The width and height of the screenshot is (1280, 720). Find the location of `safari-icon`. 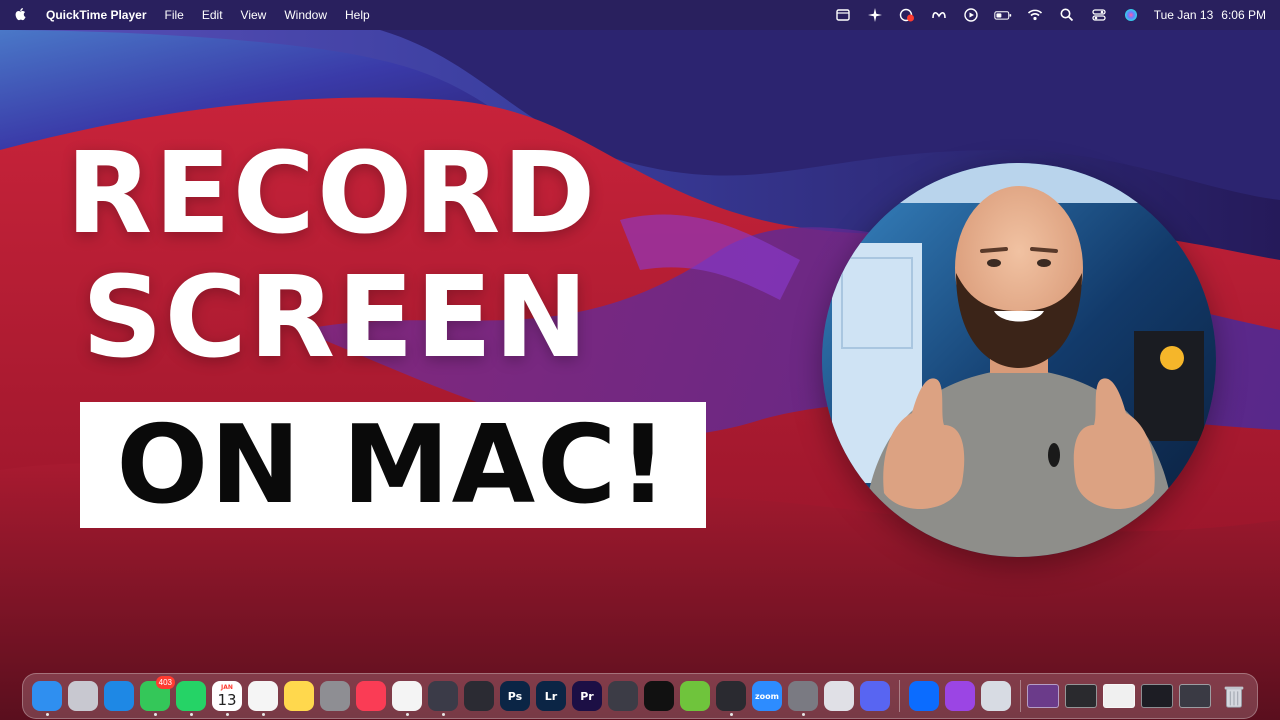

safari-icon is located at coordinates (119, 696).